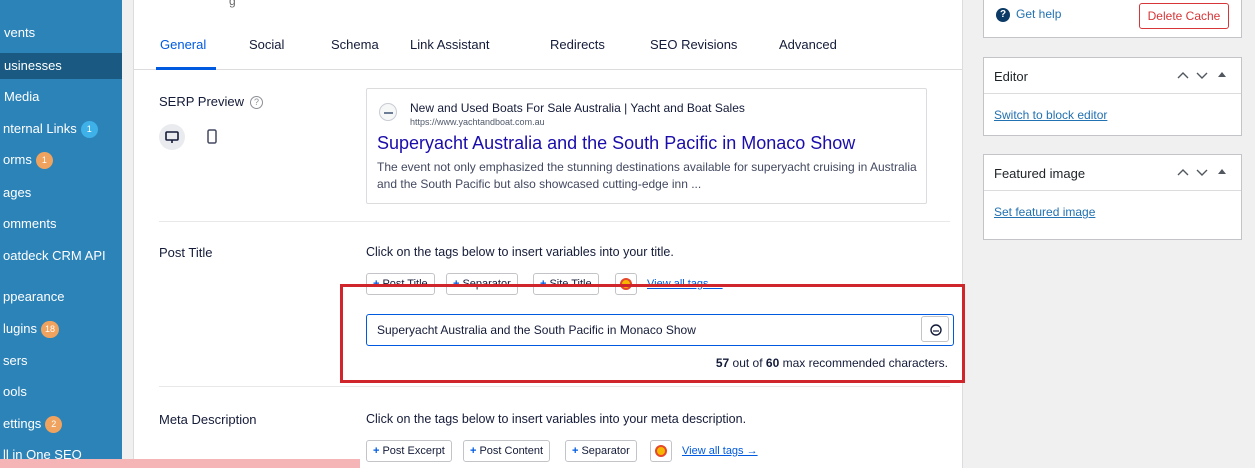 The image size is (1255, 468). I want to click on emoji-icon, so click(661, 451).